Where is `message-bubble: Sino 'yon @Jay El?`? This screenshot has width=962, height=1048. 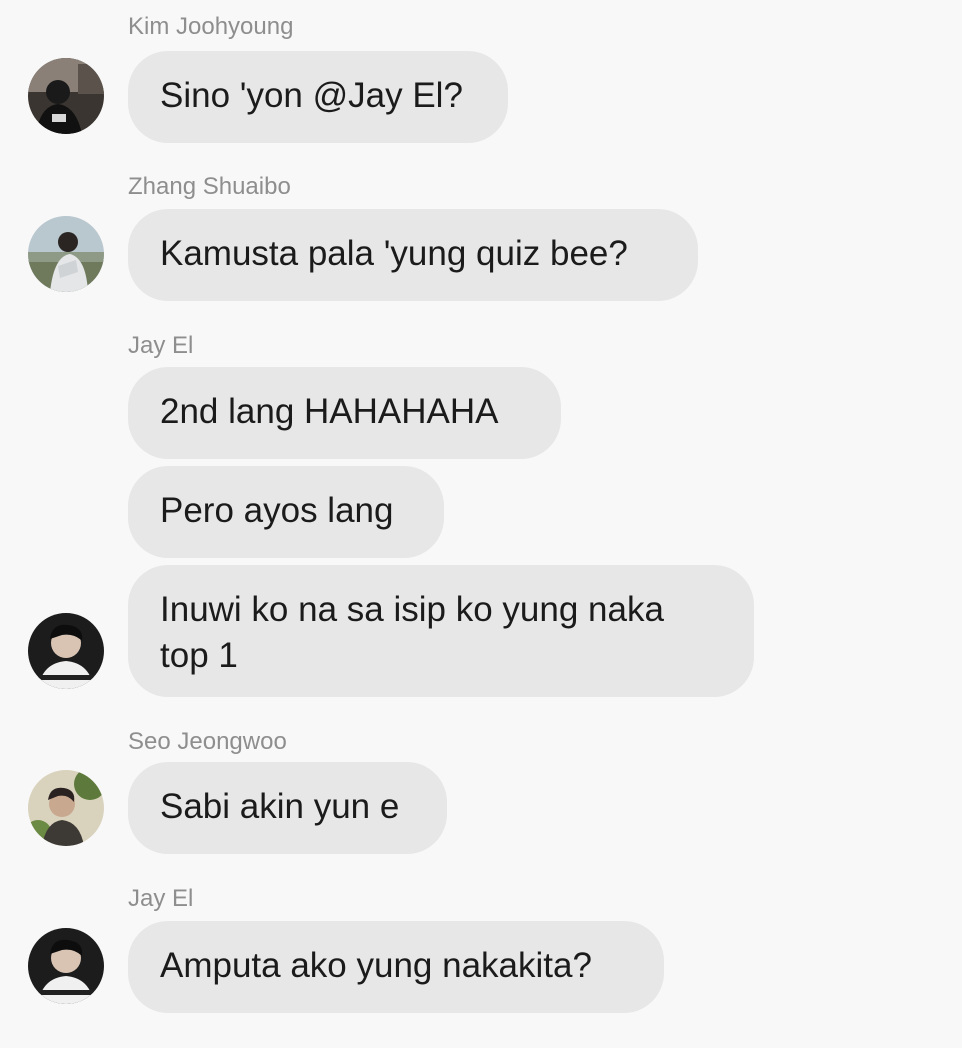 message-bubble: Sino 'yon @Jay El? is located at coordinates (318, 97).